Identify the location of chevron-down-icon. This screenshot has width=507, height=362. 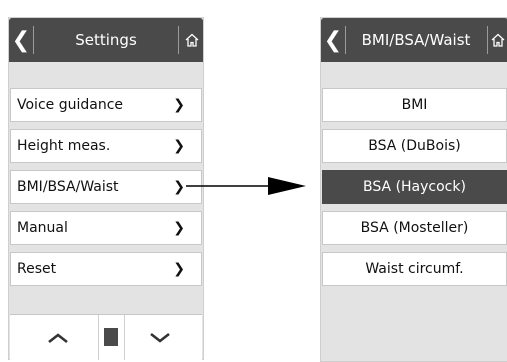
(160, 337).